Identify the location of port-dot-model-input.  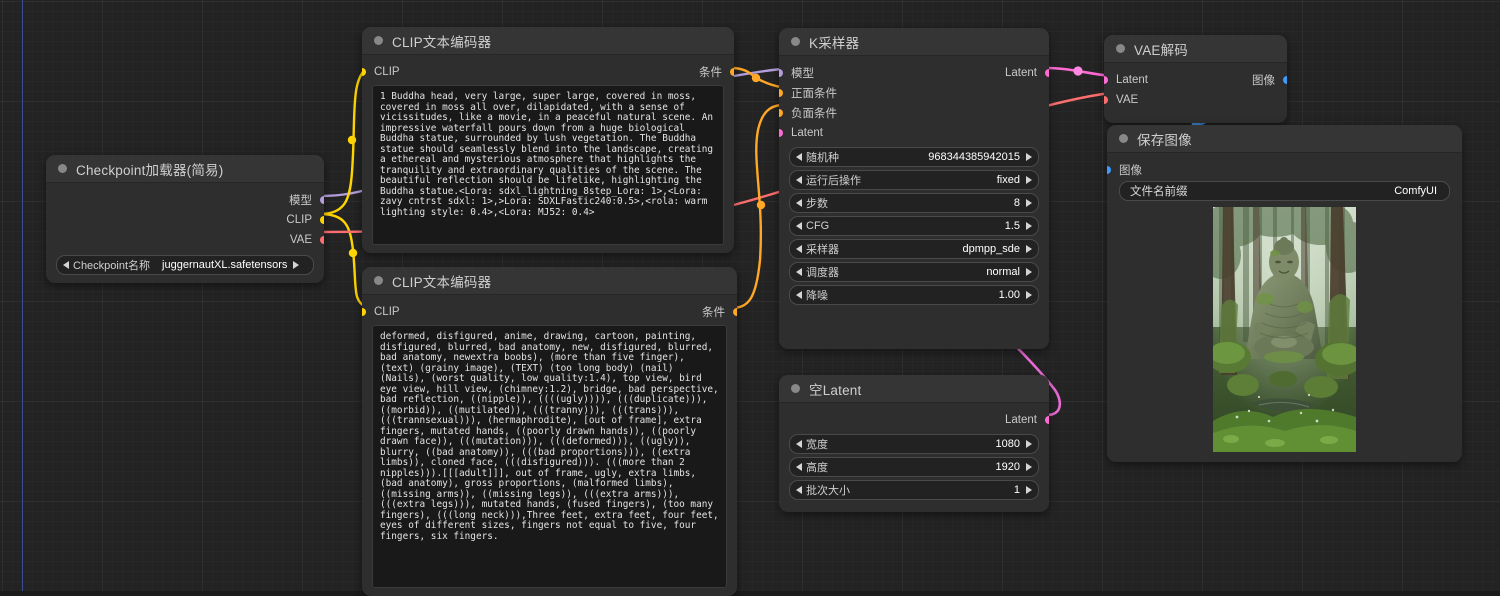
(781, 73).